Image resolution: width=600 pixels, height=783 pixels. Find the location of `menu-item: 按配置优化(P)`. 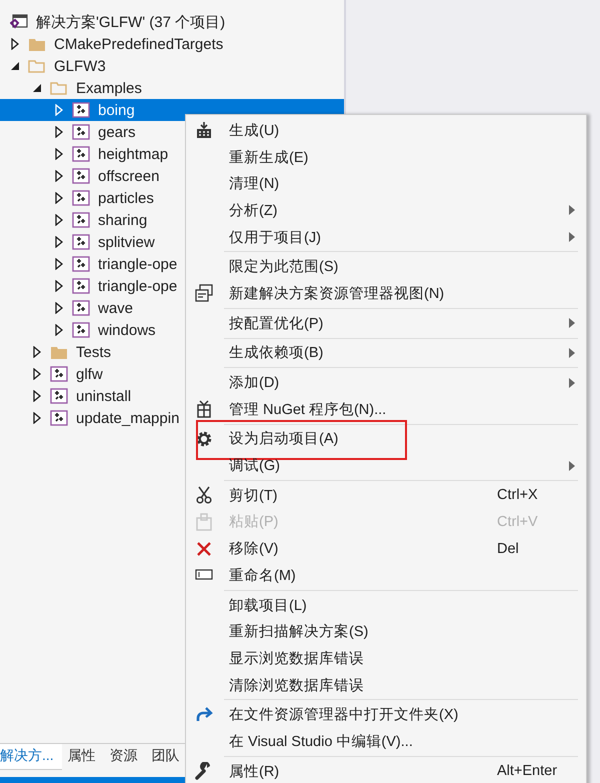

menu-item: 按配置优化(P) is located at coordinates (386, 323).